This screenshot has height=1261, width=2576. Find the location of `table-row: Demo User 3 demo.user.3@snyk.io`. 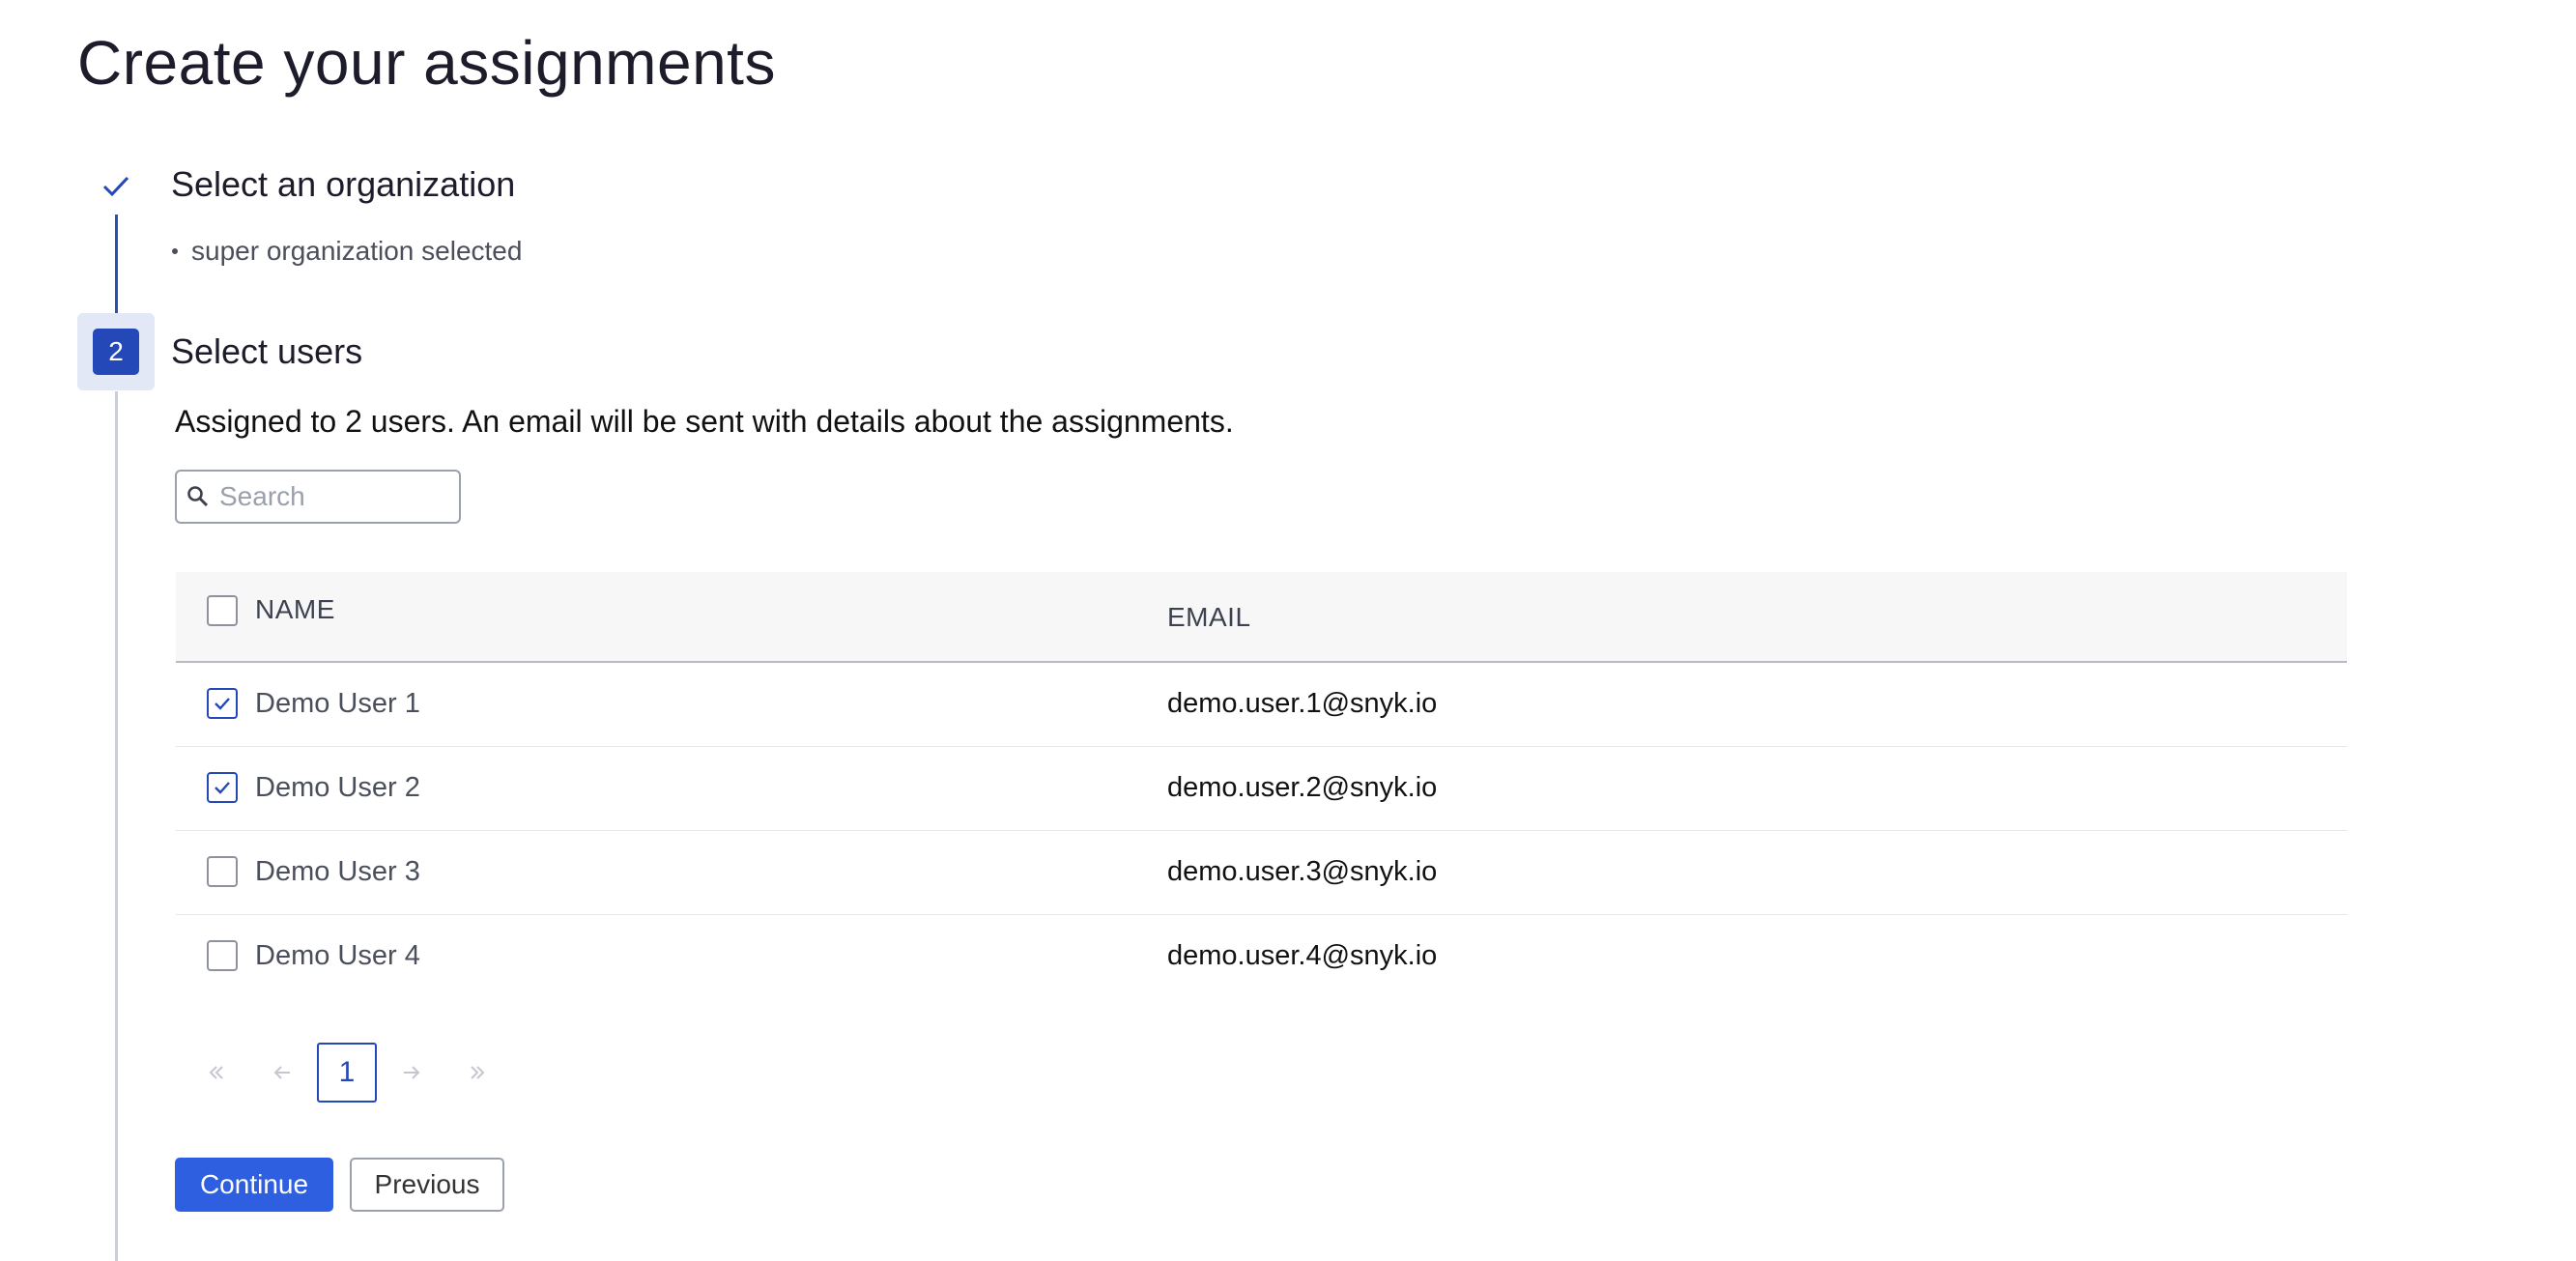

table-row: Demo User 3 demo.user.3@snyk.io is located at coordinates (1262, 873).